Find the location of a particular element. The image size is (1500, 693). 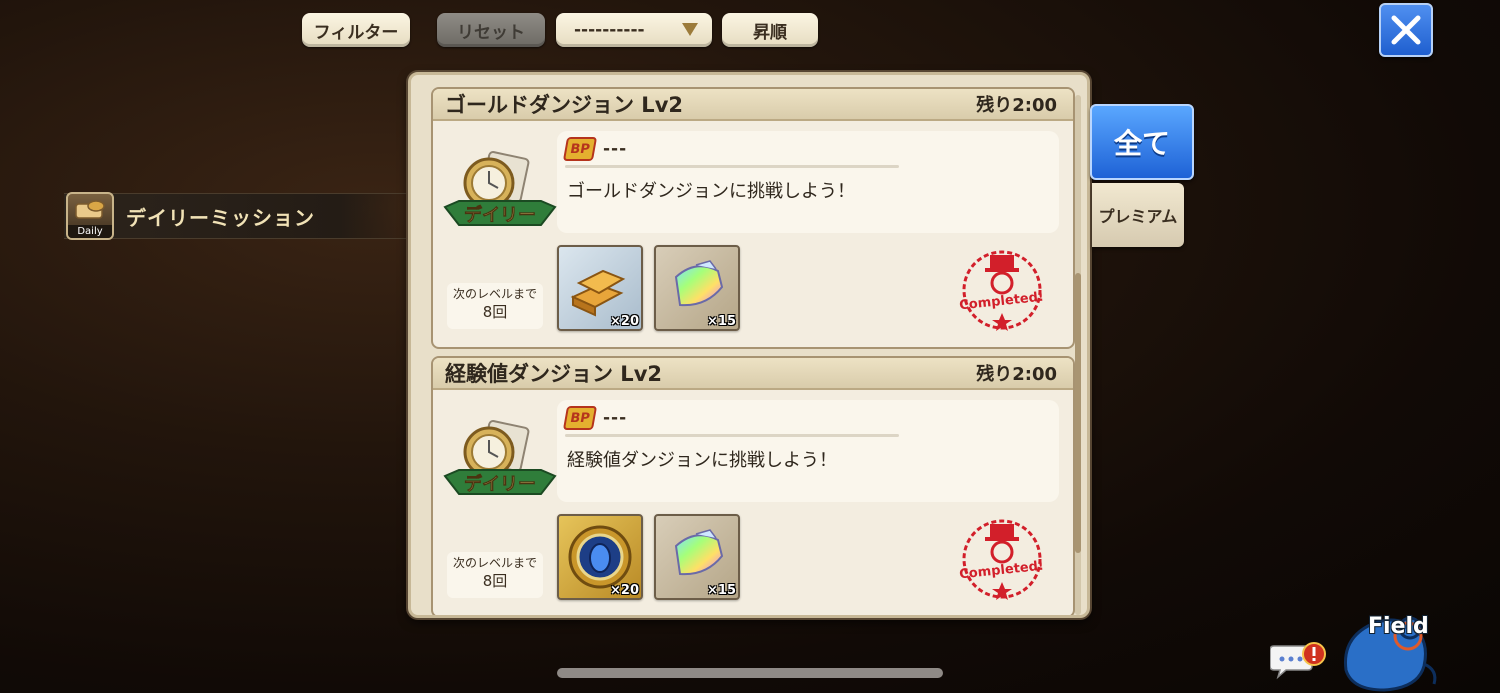

mission-title: ゴールドダンジョン Lv2 is located at coordinates (564, 105).